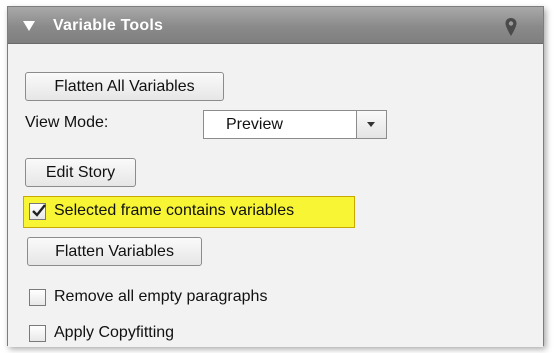 This screenshot has height=353, width=554. Describe the element at coordinates (174, 210) in the screenshot. I see `selected-frame-label: Selected frame contains variables` at that location.